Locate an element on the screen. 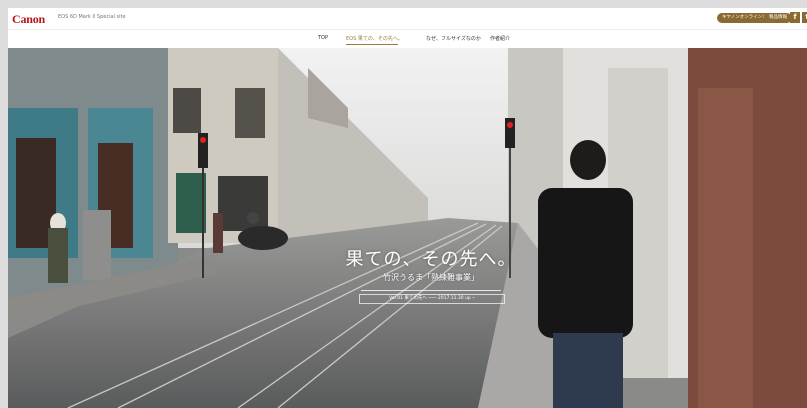 This screenshot has height=408, width=807. nav-story: EOS 果ての、その先へ。 is located at coordinates (374, 38).